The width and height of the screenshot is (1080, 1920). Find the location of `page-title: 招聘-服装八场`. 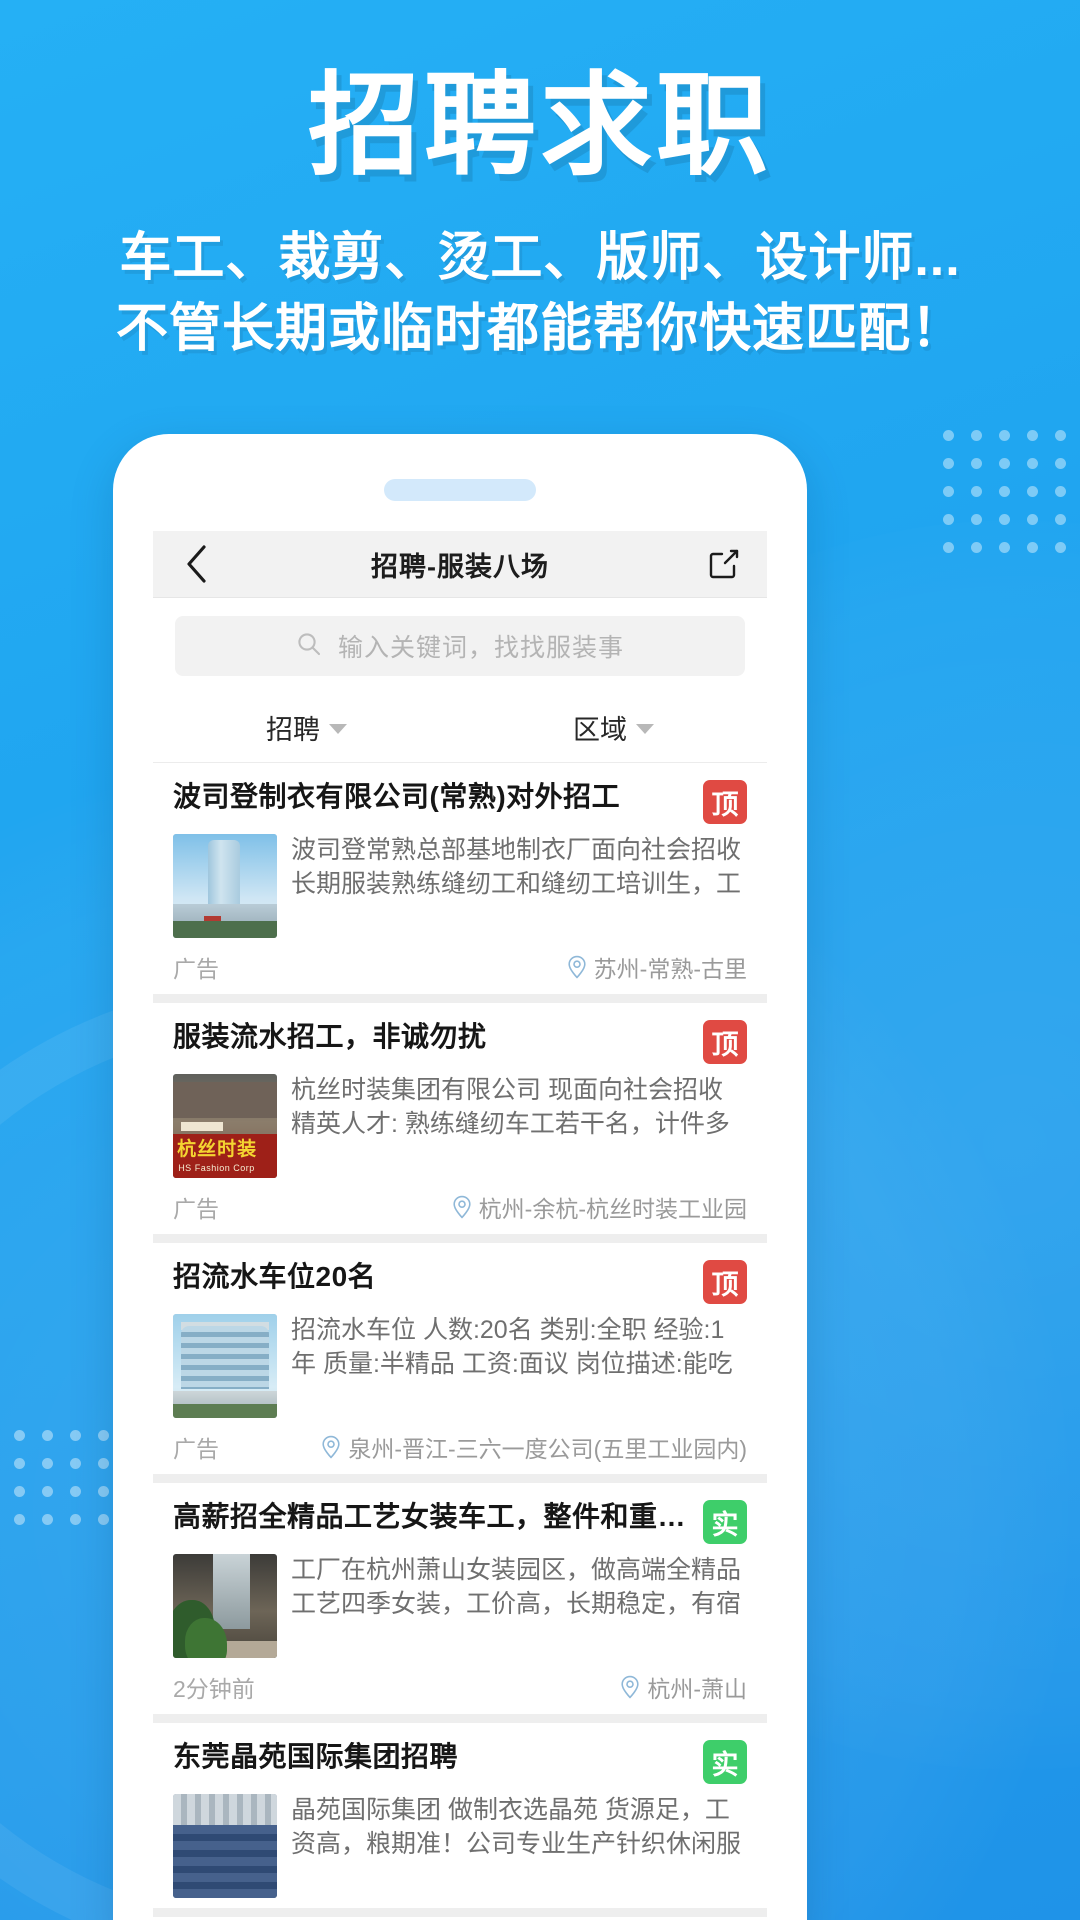

page-title: 招聘-服装八场 is located at coordinates (460, 566).